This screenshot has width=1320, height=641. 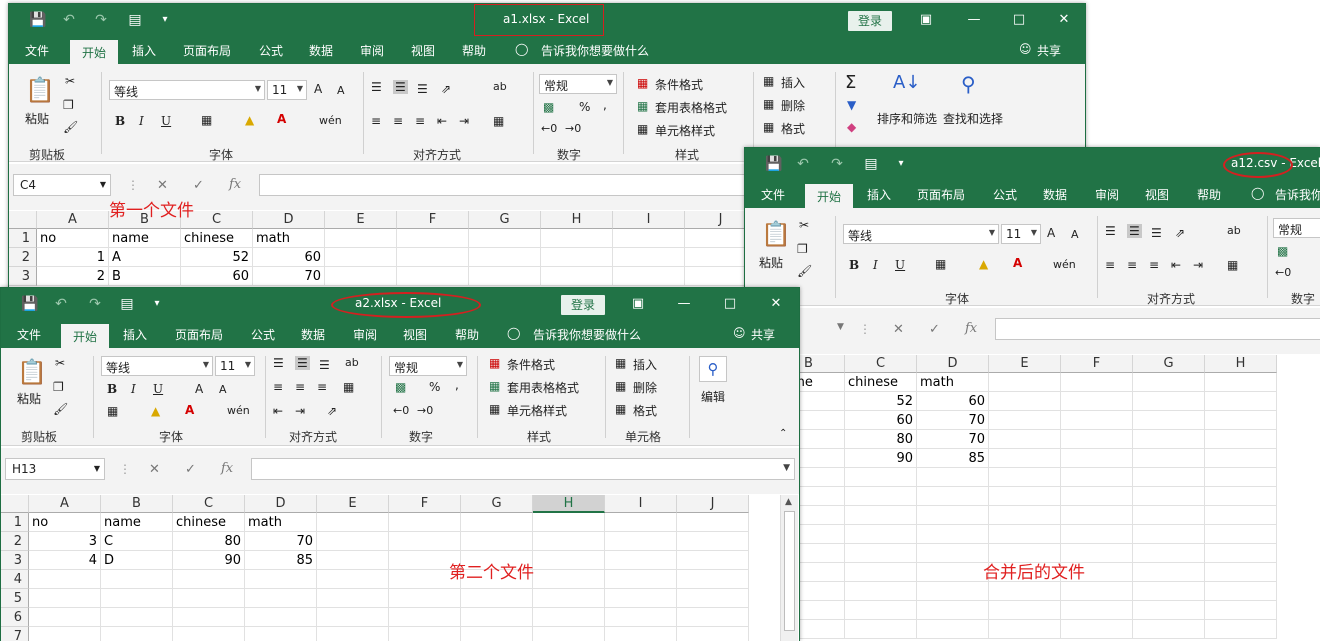 I want to click on italic-button: I, so click(x=133, y=389).